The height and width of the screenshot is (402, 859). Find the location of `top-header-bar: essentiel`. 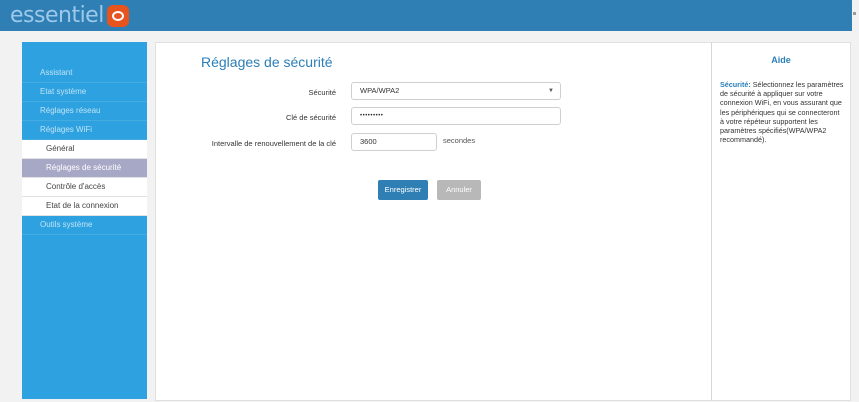

top-header-bar: essentiel is located at coordinates (426, 15).